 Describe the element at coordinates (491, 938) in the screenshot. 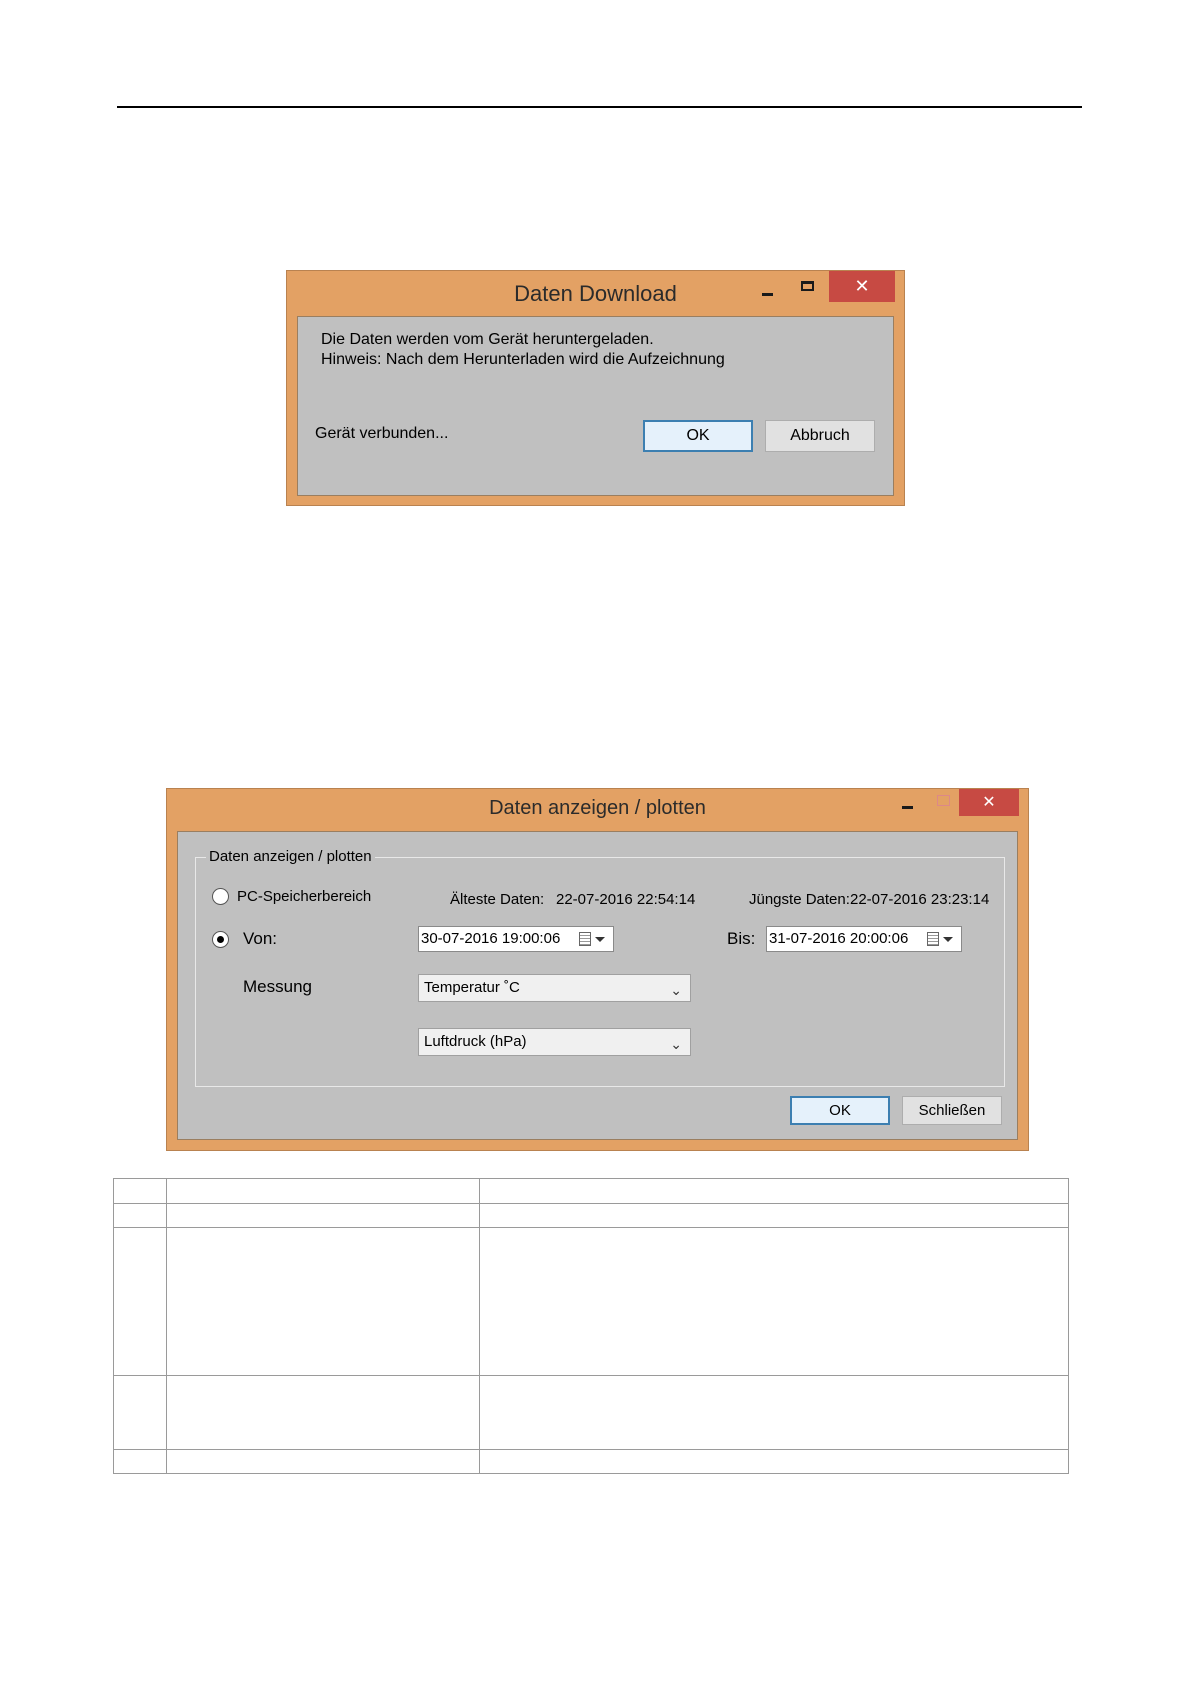

I see `from-date-value: 30-07-2016 19:00:06` at that location.